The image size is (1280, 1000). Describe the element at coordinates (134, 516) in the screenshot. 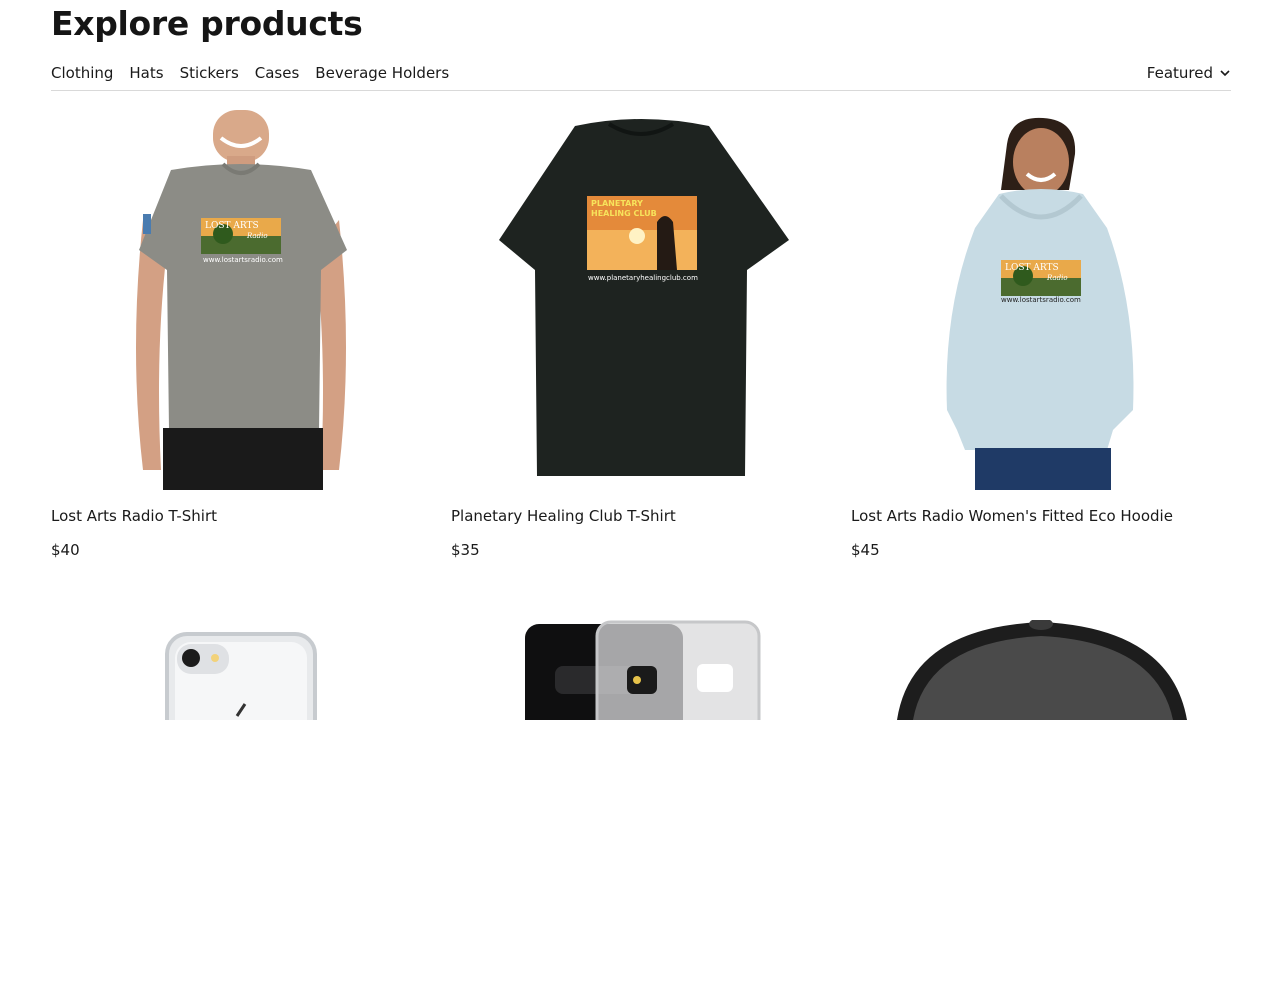

I see `product-name: Lost Arts Radio T-Shirt` at that location.